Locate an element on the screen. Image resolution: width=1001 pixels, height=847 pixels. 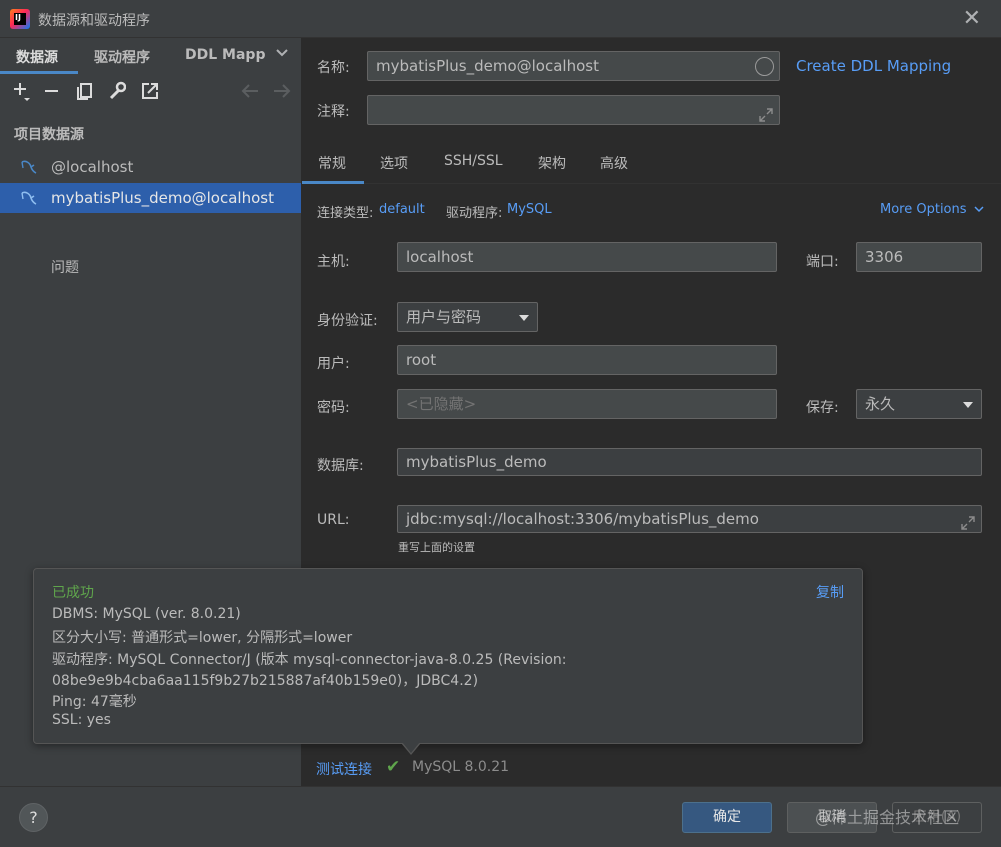
port-label: 端口: is located at coordinates (822, 262).